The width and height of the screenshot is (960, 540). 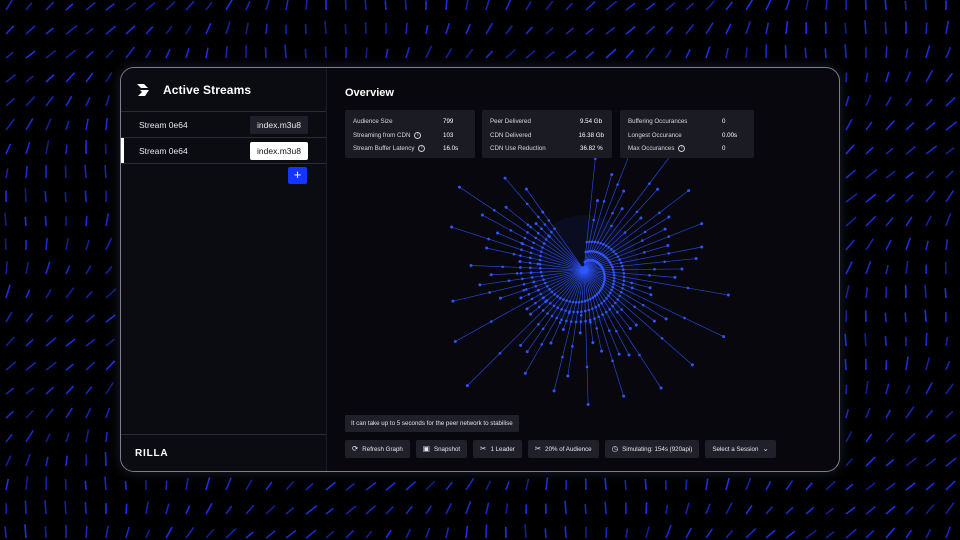 What do you see at coordinates (441, 449) in the screenshot?
I see `snapshot-button: ▣ Snapshot` at bounding box center [441, 449].